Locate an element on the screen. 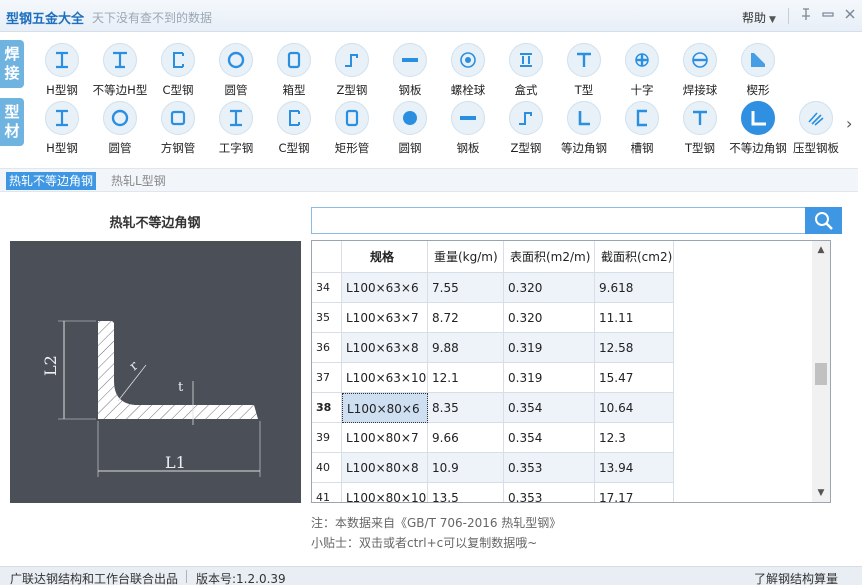  cell-weight: 8.72 is located at coordinates (466, 318).